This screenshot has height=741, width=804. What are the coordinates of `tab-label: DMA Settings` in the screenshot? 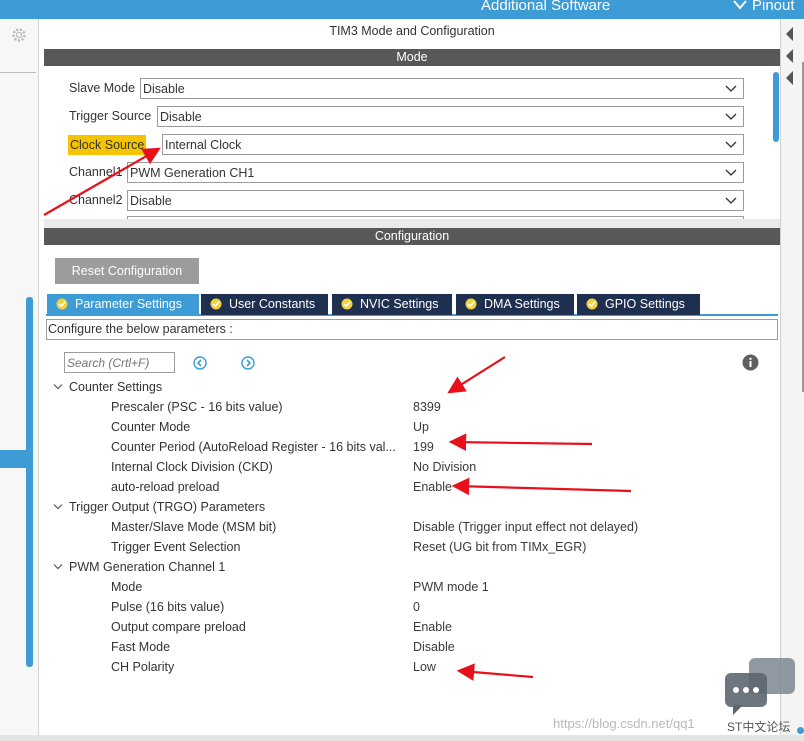 It's located at (522, 304).